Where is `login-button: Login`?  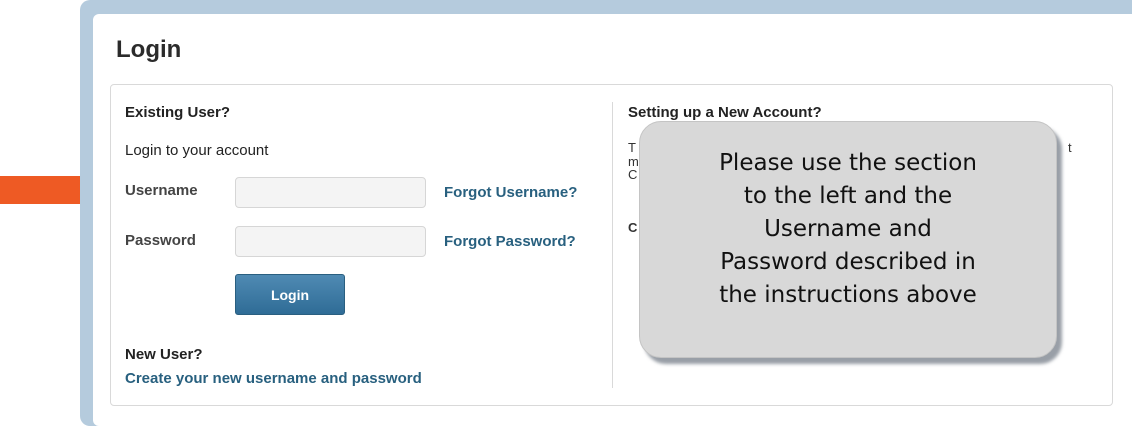
login-button: Login is located at coordinates (290, 294).